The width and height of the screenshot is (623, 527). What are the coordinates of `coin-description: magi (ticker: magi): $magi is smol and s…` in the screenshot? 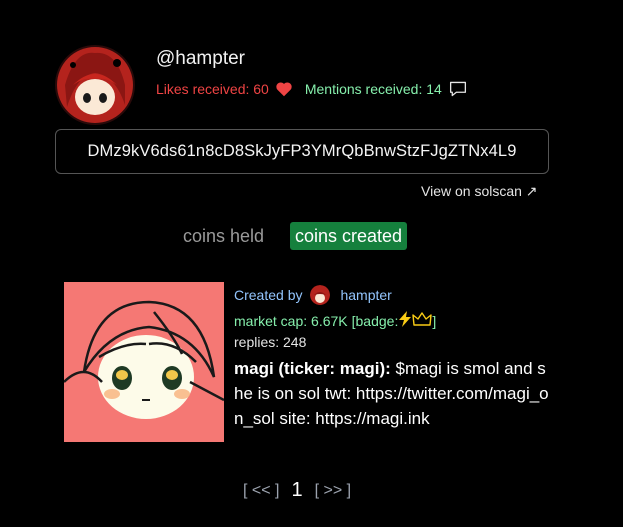 It's located at (394, 393).